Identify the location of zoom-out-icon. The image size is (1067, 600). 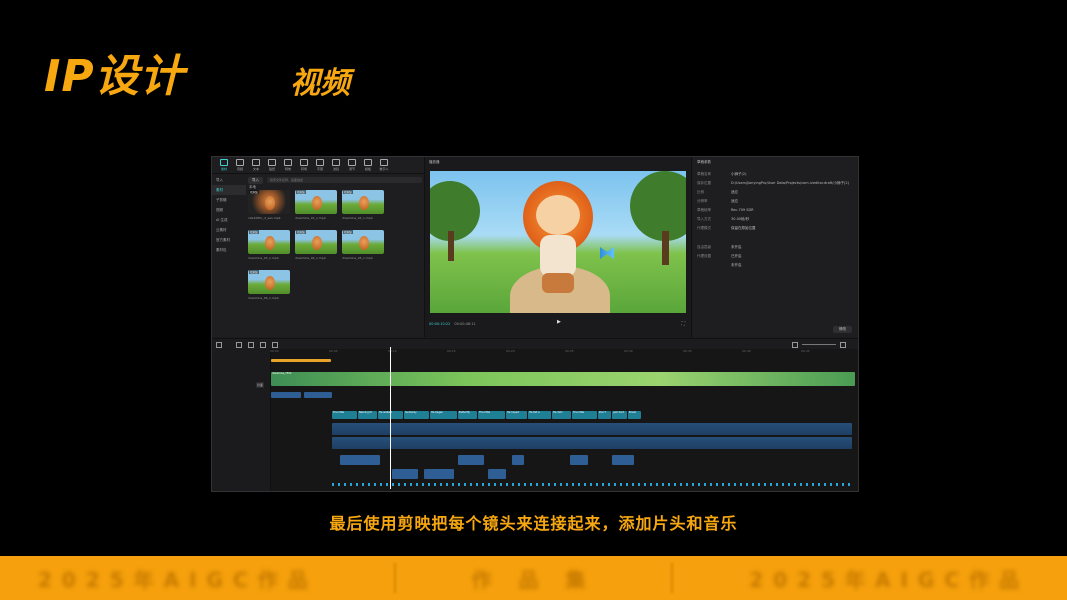
(795, 345).